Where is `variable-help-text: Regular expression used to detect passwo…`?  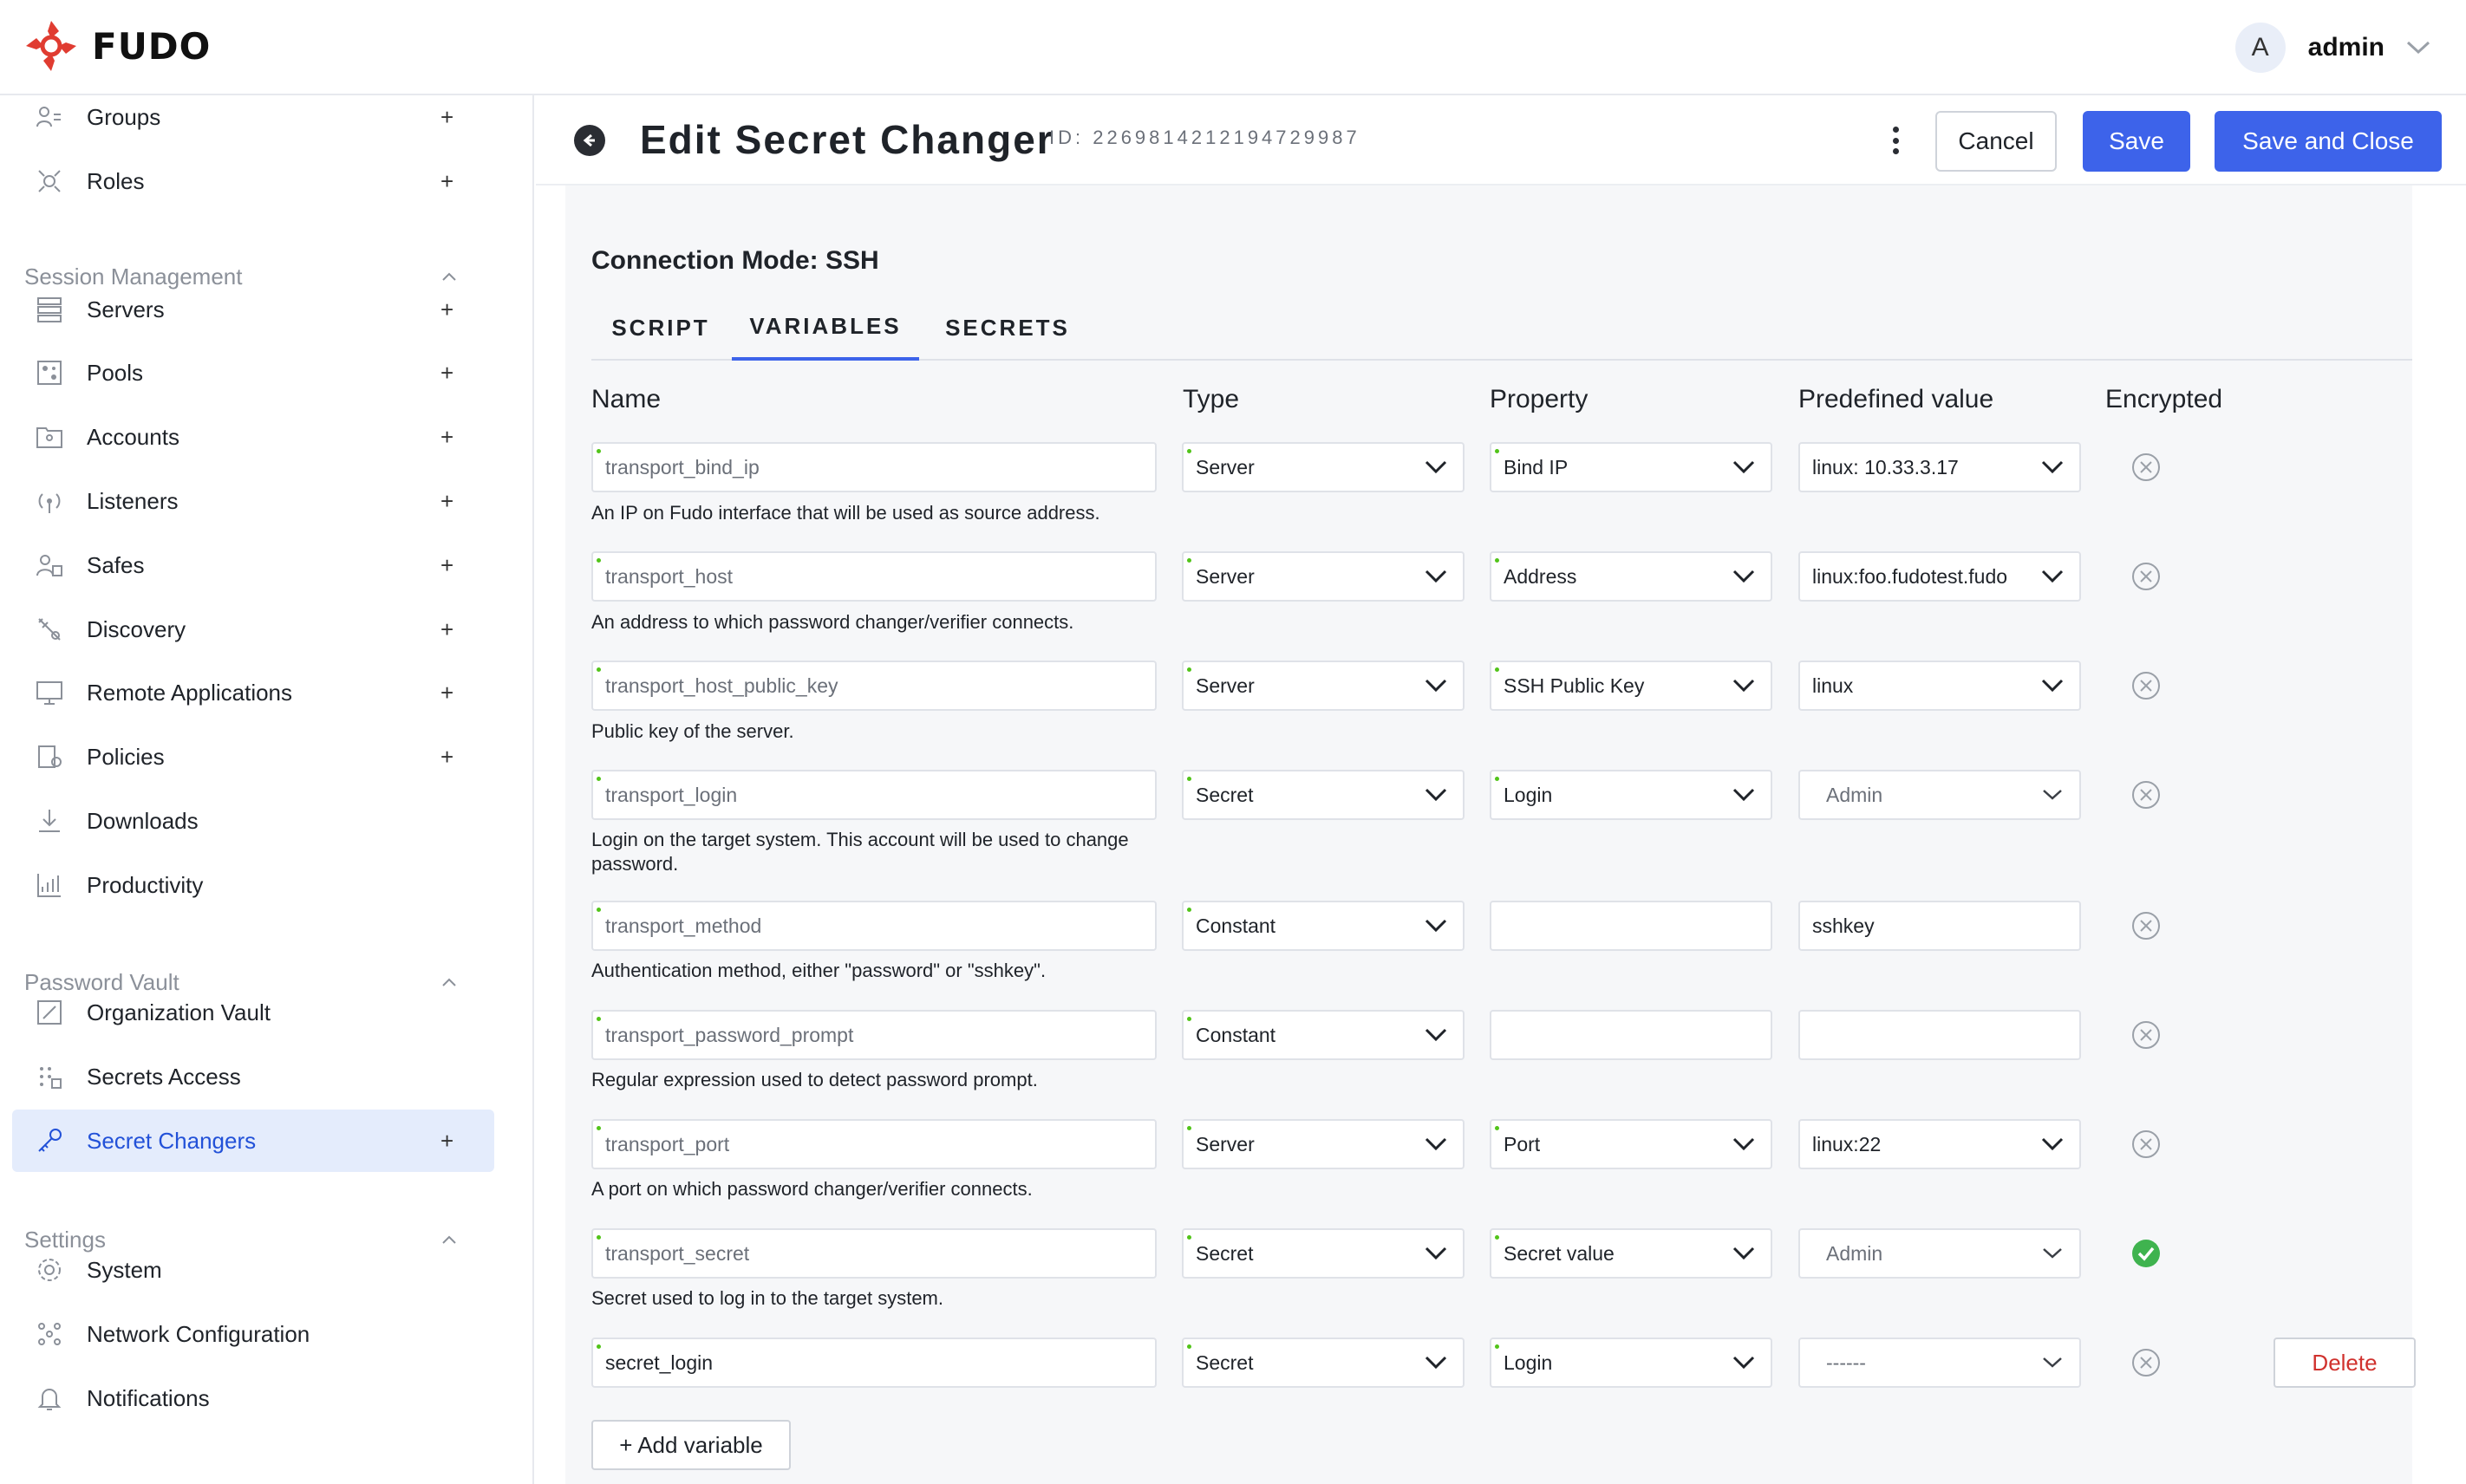 variable-help-text: Regular expression used to detect passwo… is located at coordinates (814, 1079).